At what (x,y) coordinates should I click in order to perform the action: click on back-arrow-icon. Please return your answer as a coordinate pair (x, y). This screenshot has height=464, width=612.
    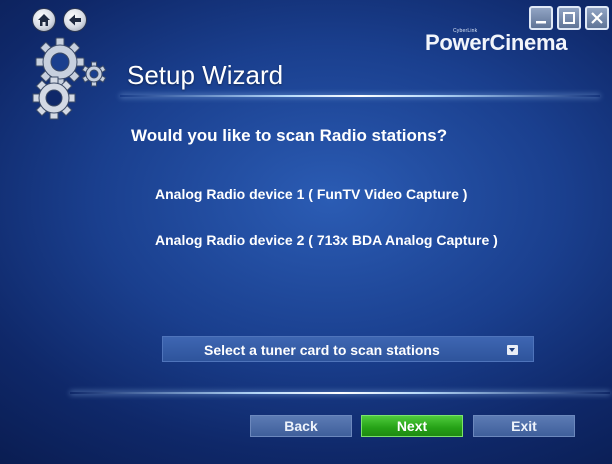
    Looking at the image, I should click on (75, 20).